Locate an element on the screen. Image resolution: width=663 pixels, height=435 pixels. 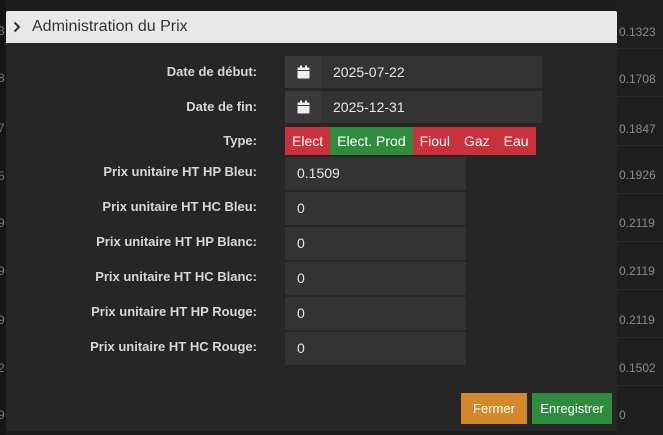
date-fin-row: Date de fin: 2025-12-31 is located at coordinates (311, 107).